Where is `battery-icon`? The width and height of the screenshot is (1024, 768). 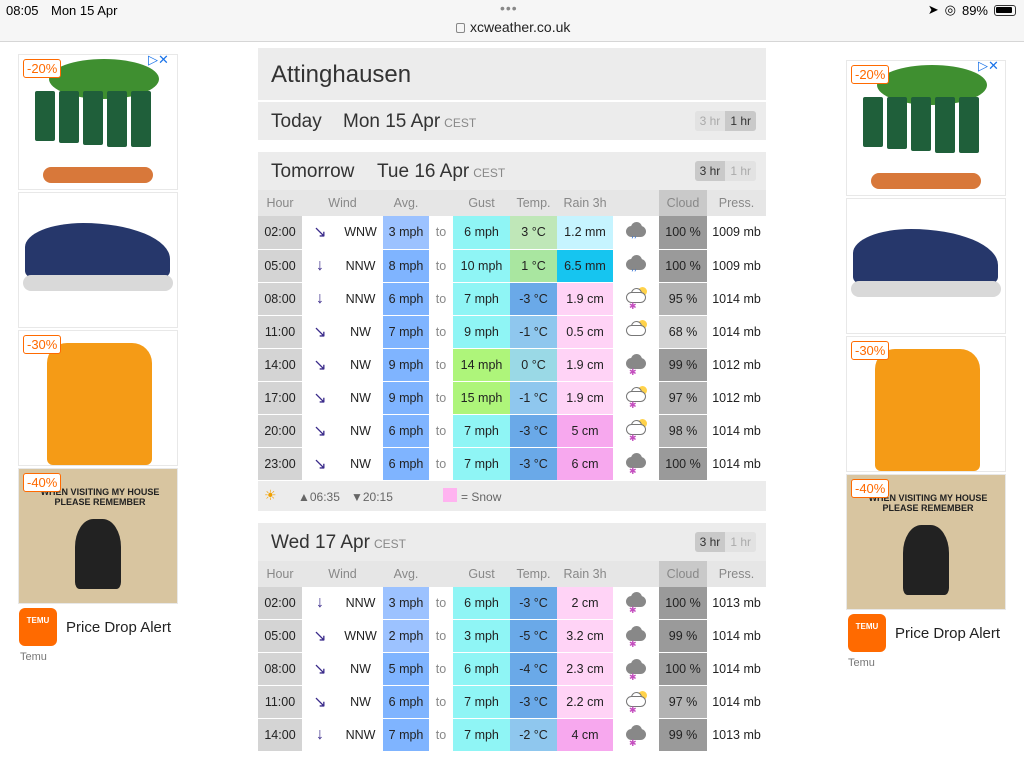
battery-icon is located at coordinates (1005, 10).